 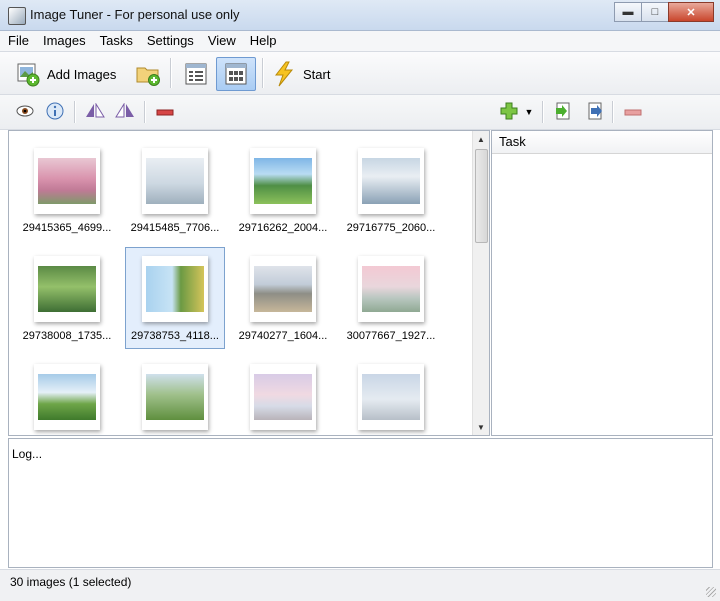 I want to click on thumbnail-view-button, so click(x=236, y=74).